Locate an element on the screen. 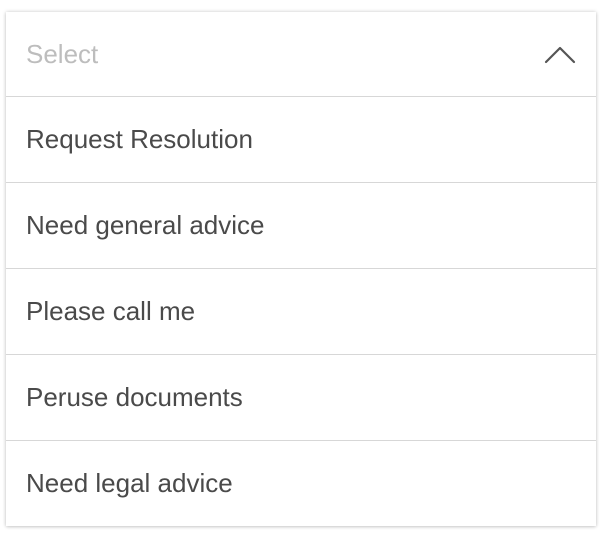 This screenshot has width=600, height=540. option-label: Need legal advice is located at coordinates (129, 483).